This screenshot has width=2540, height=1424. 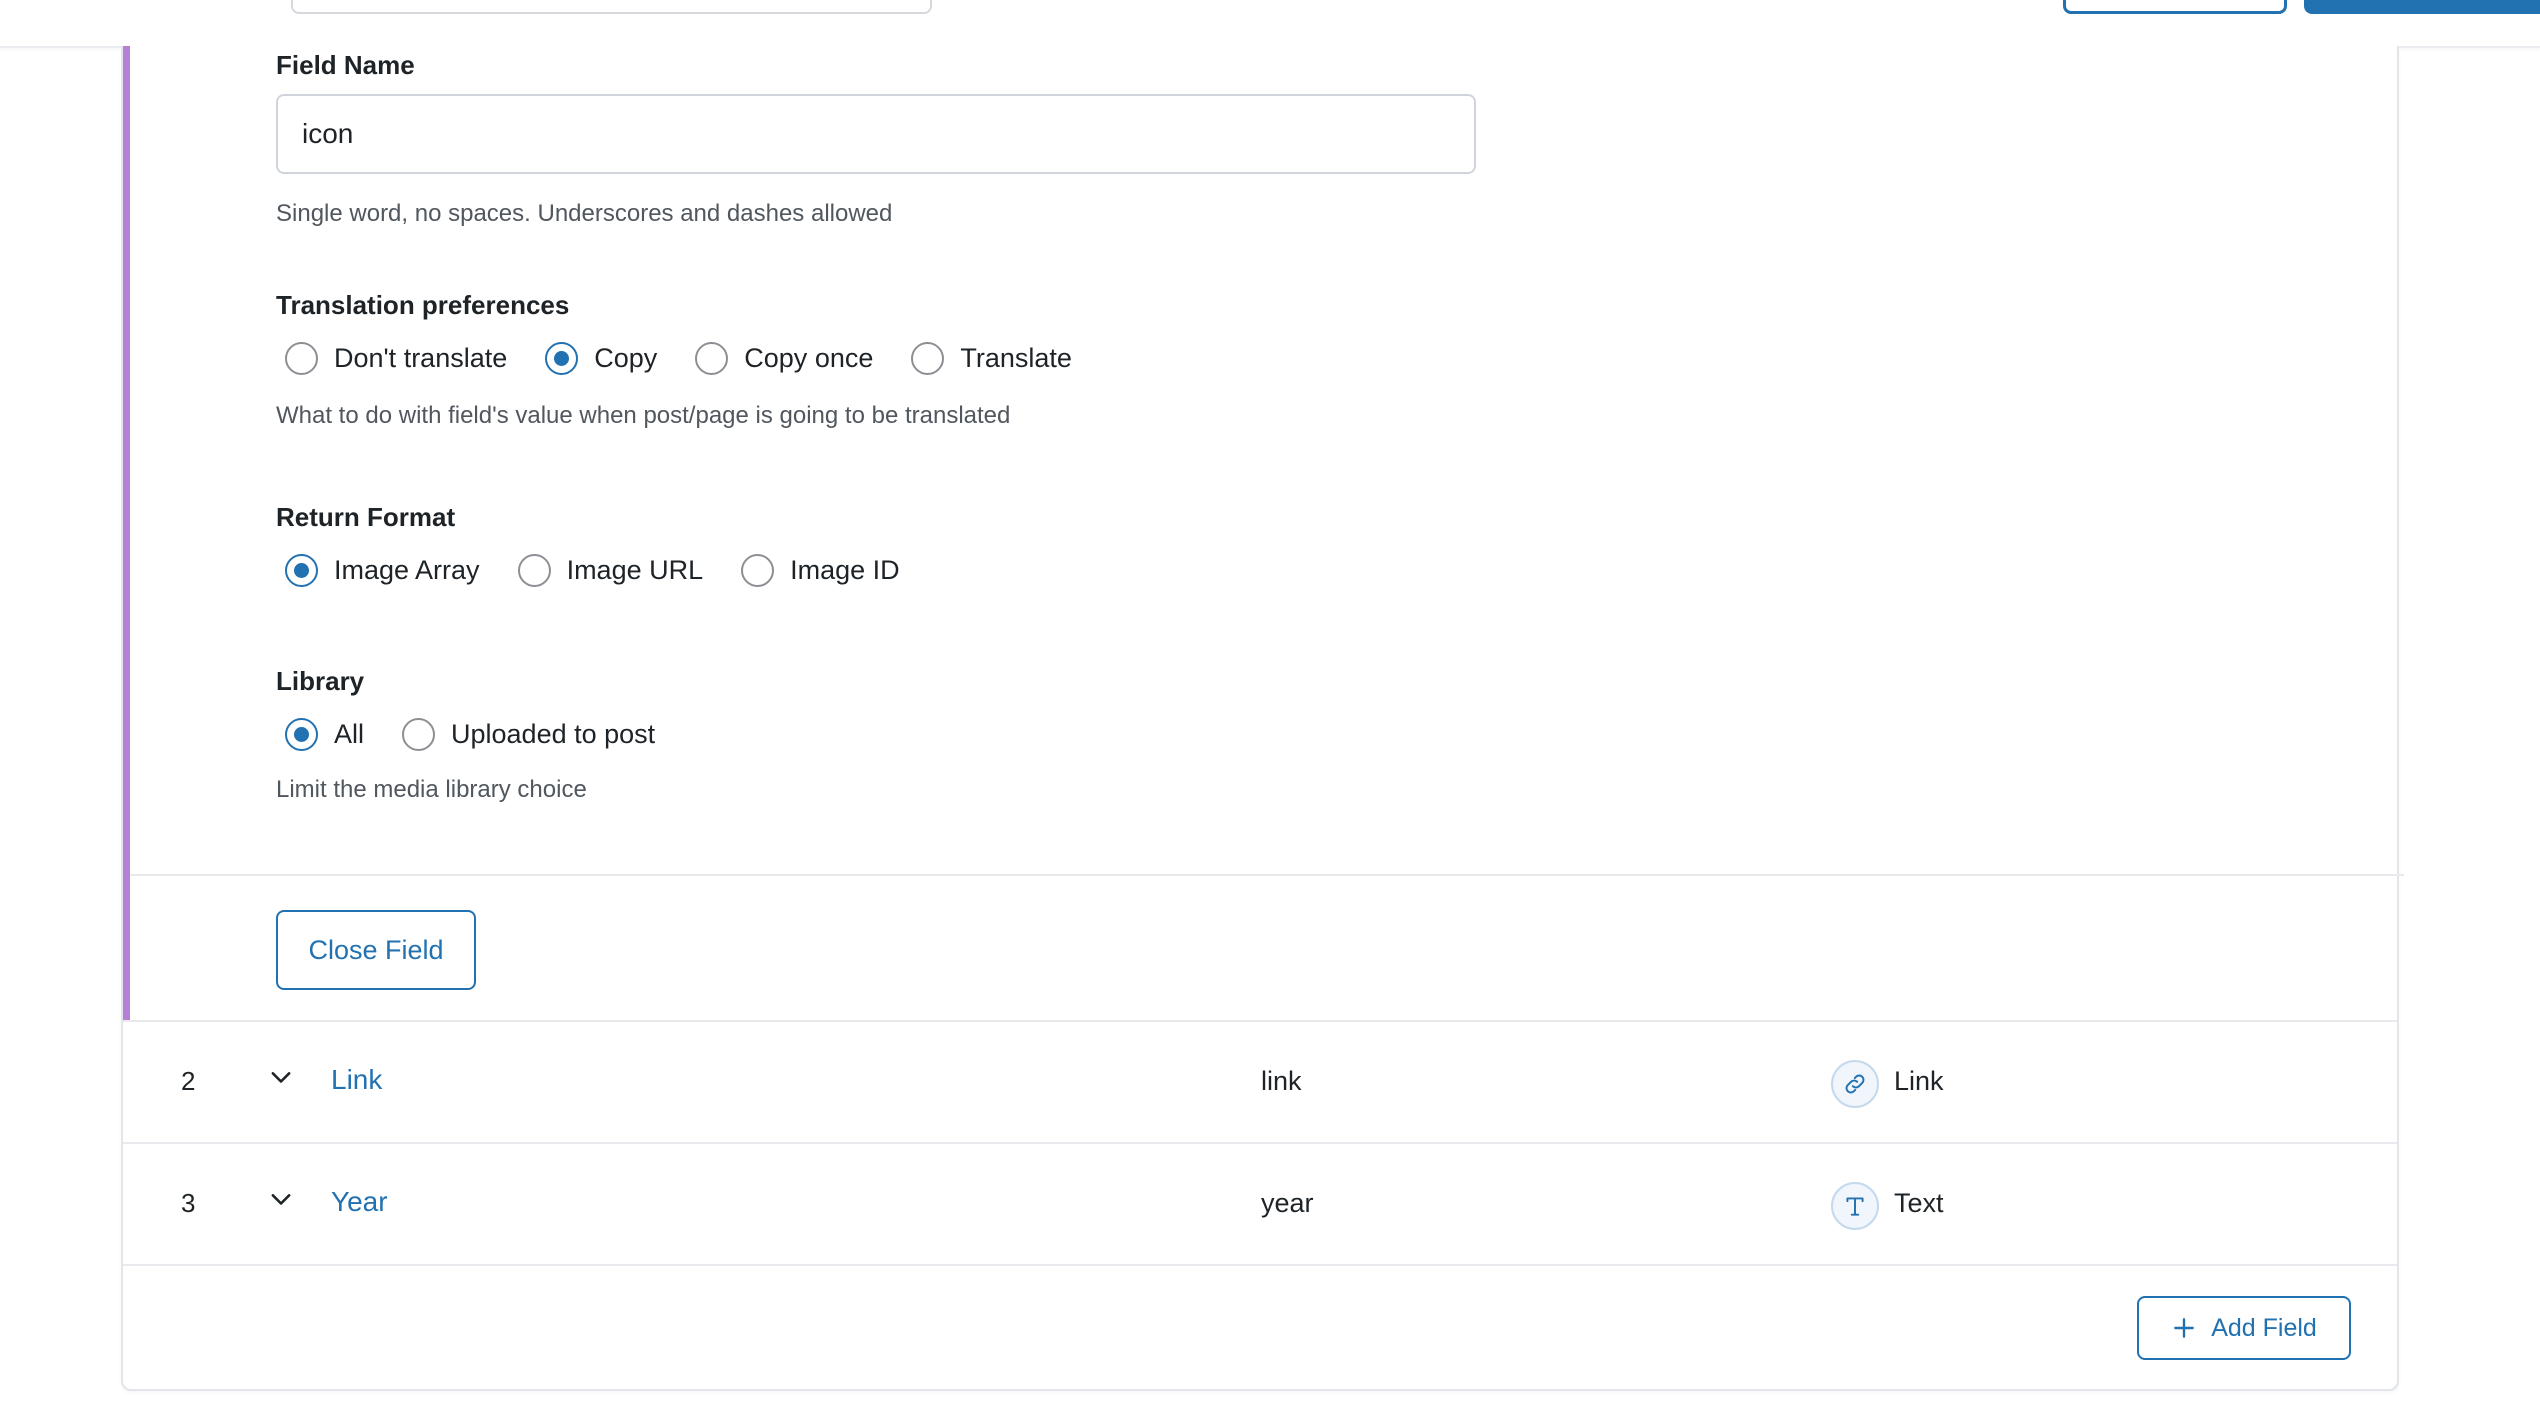 I want to click on translation-radio-group: Don't translate Copy Copy once Translate, so click(x=697, y=358).